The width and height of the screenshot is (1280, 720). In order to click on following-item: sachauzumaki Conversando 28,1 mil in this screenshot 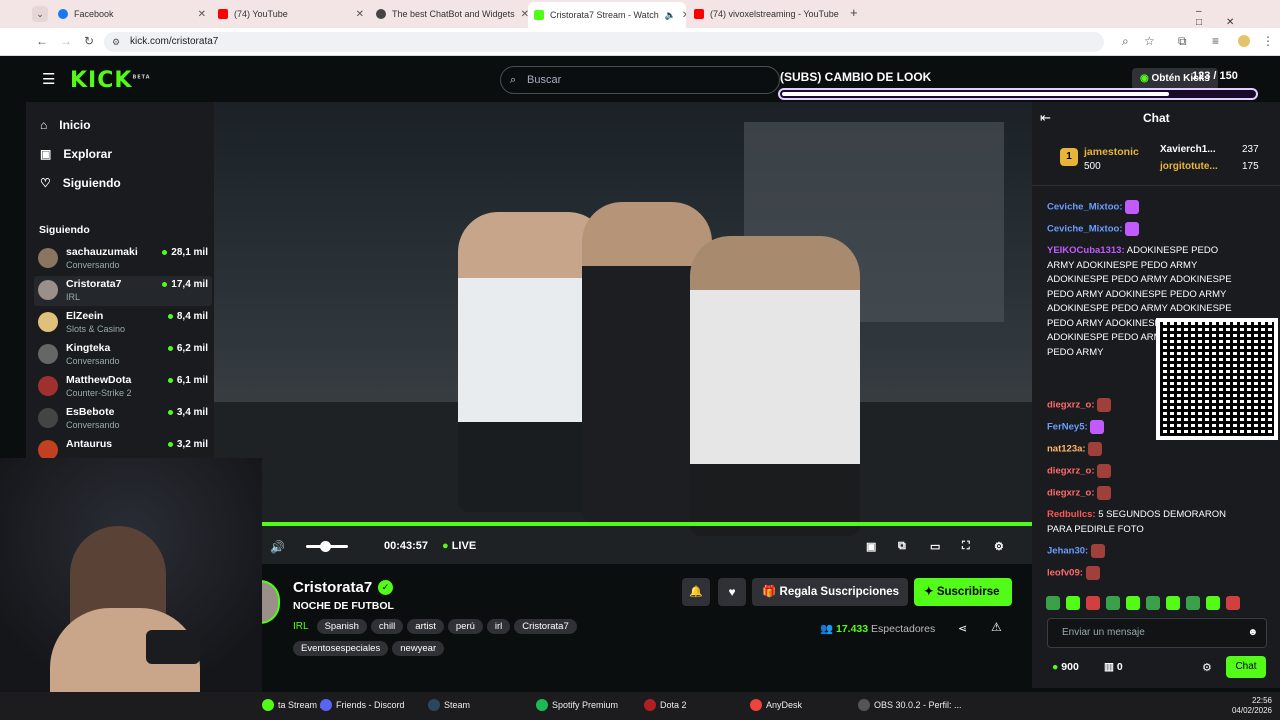, I will do `click(123, 259)`.